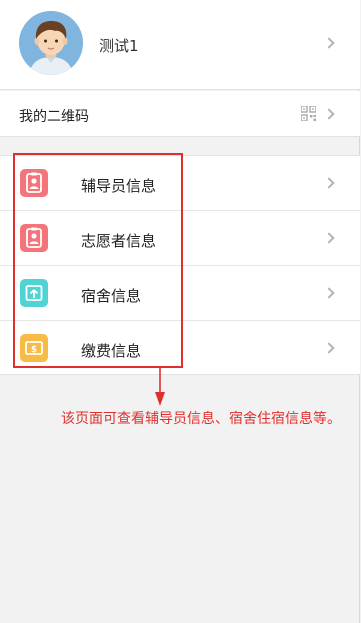 The image size is (361, 623). What do you see at coordinates (34, 293) in the screenshot?
I see `dormitory-icon` at bounding box center [34, 293].